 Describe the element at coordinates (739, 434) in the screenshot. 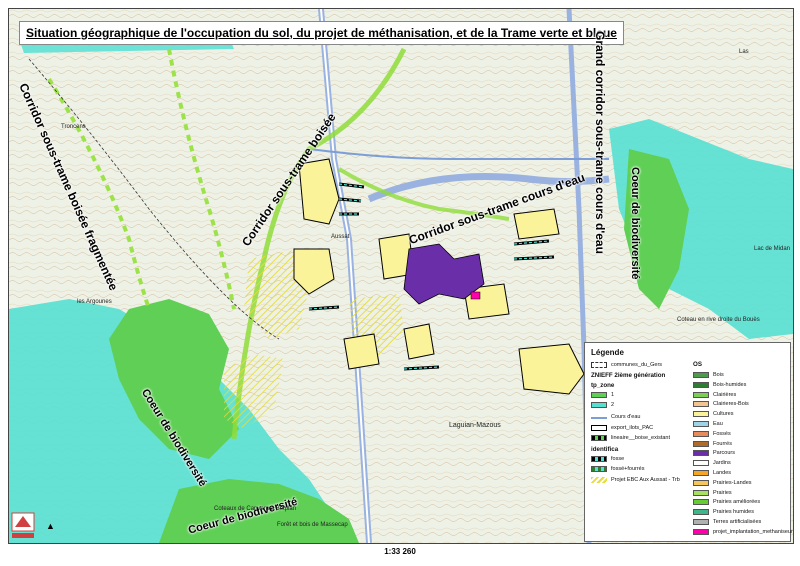

I see `legend-os-item: Fossés` at that location.